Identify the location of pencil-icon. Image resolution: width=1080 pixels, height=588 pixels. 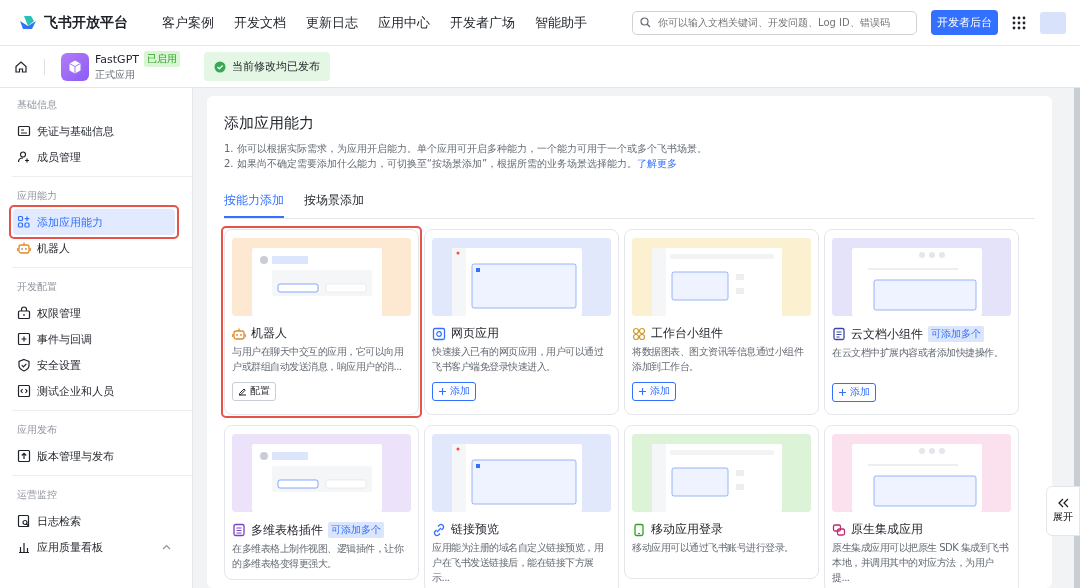
(242, 391).